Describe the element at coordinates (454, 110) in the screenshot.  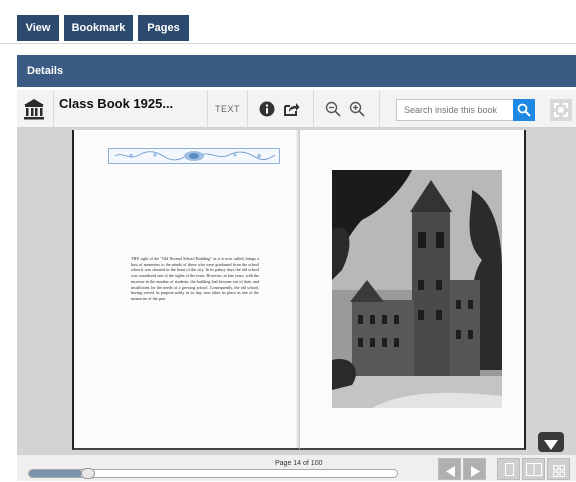
I see `search-input` at that location.